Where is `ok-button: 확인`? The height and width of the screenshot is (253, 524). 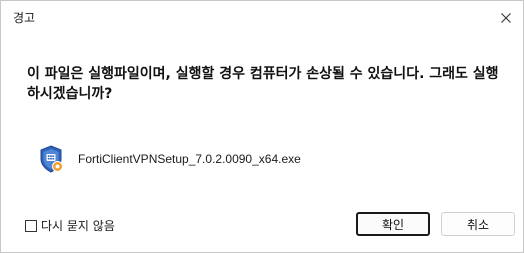 ok-button: 확인 is located at coordinates (393, 224).